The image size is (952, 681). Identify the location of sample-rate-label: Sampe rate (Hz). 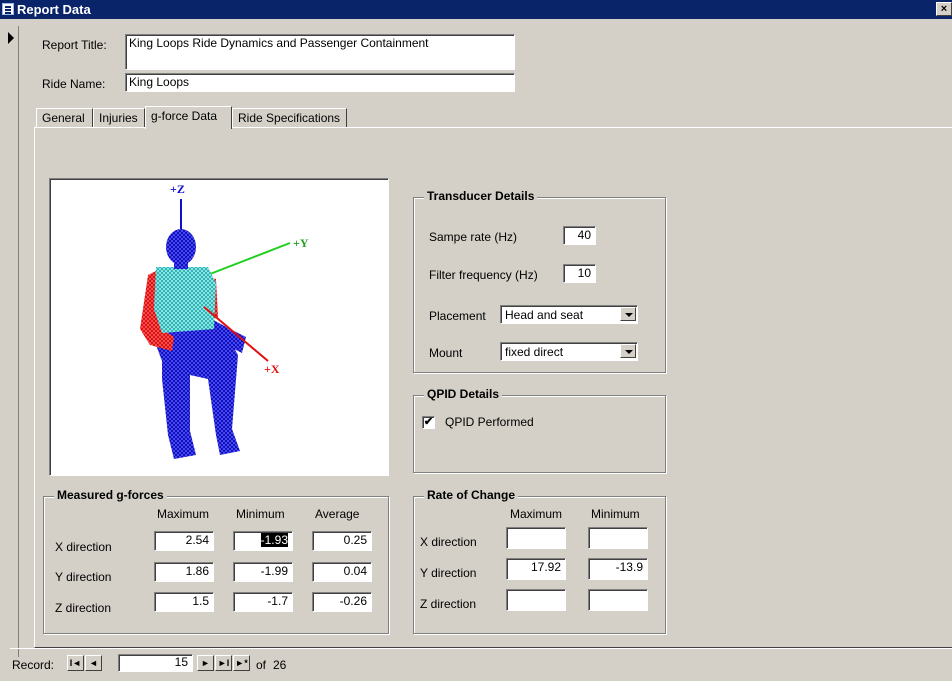
(473, 237).